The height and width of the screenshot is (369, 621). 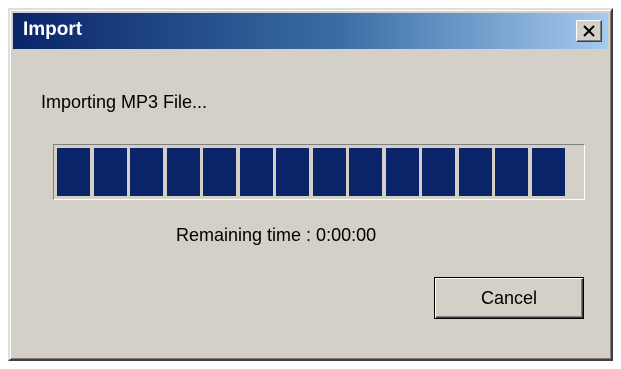 I want to click on close-icon, so click(x=589, y=31).